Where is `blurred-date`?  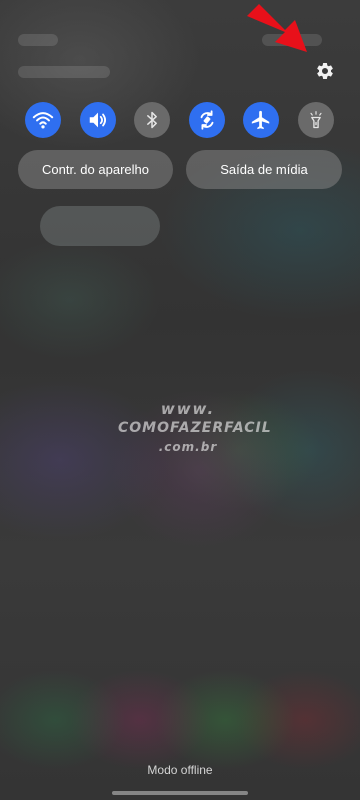
blurred-date is located at coordinates (64, 72).